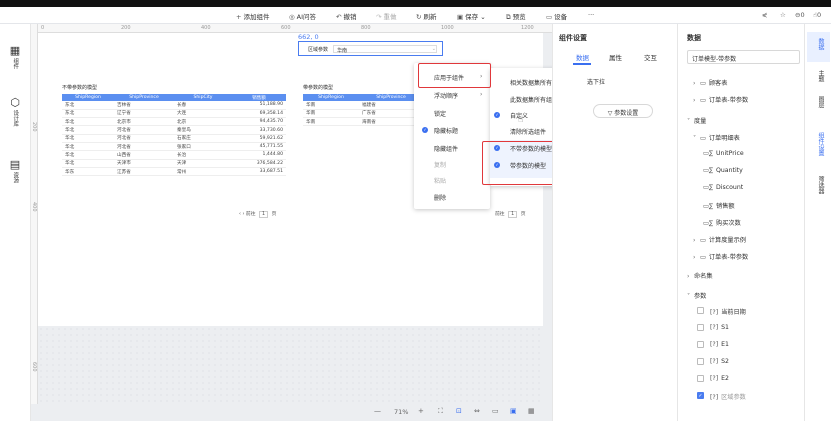 The height and width of the screenshot is (421, 831). I want to click on grid-icon: ▦, so click(531, 411).